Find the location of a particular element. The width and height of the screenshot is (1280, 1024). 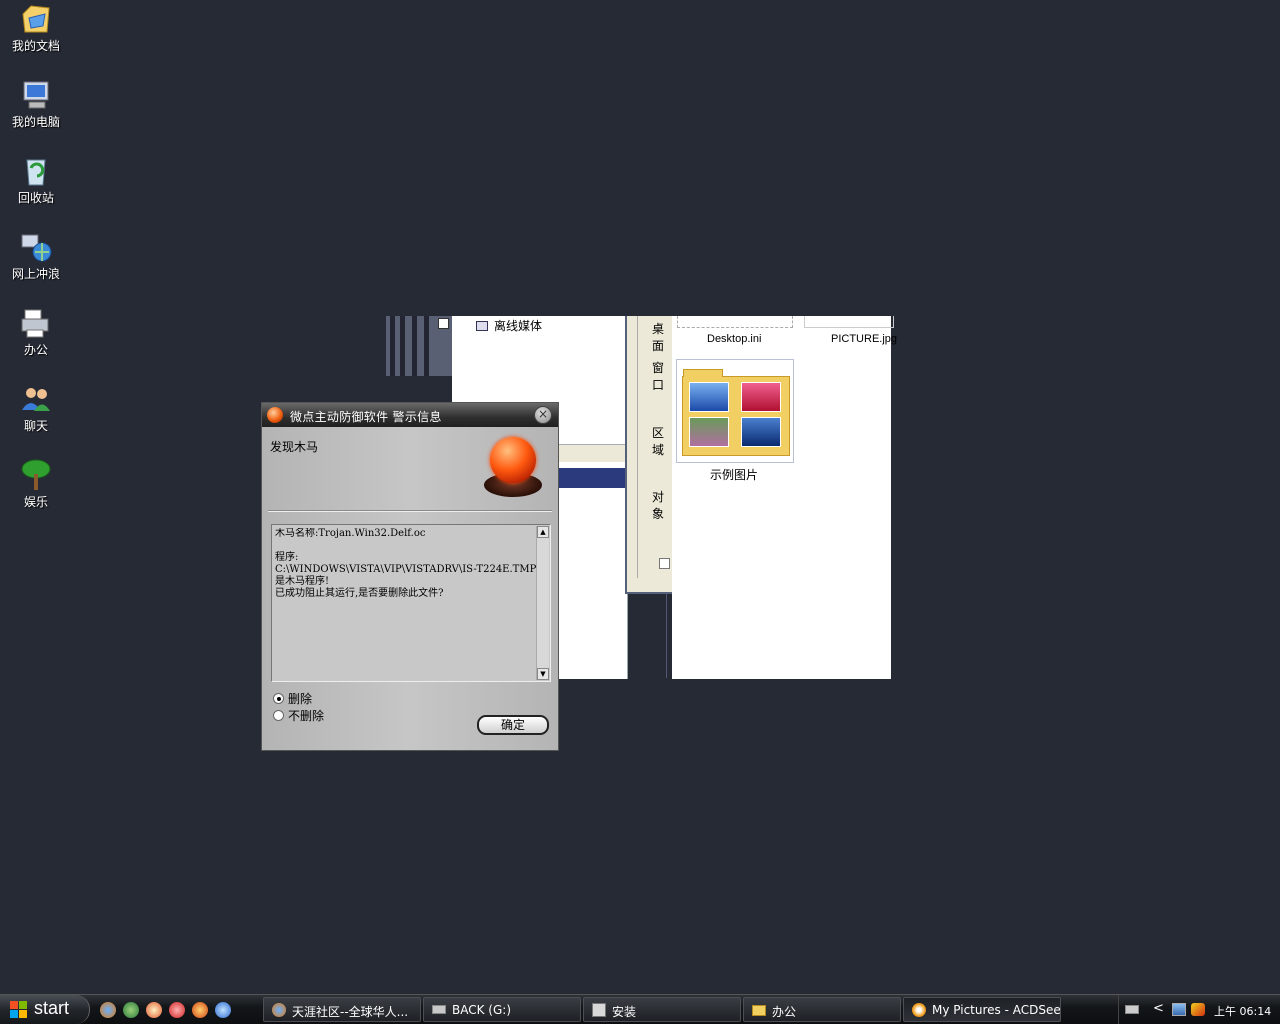

option-label: 对象 is located at coordinates (658, 505).